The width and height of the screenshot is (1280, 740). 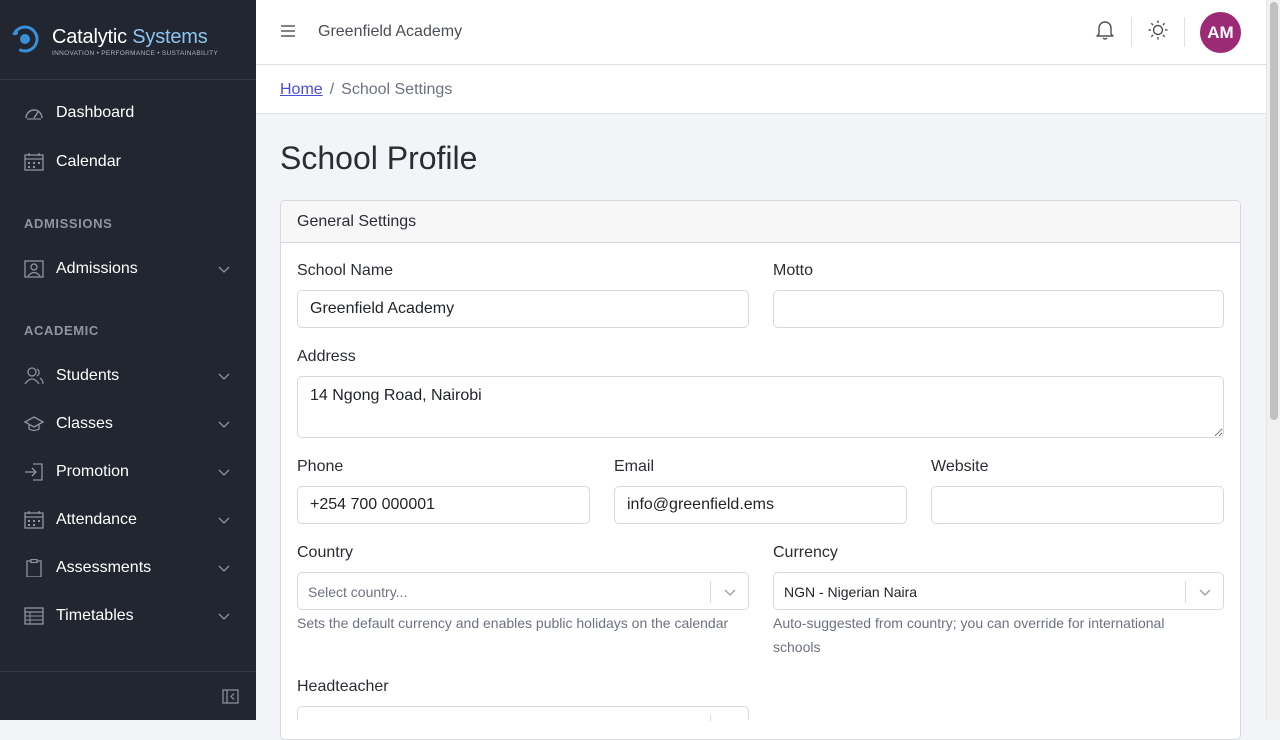 What do you see at coordinates (34, 424) in the screenshot?
I see `graduation-cap-icon` at bounding box center [34, 424].